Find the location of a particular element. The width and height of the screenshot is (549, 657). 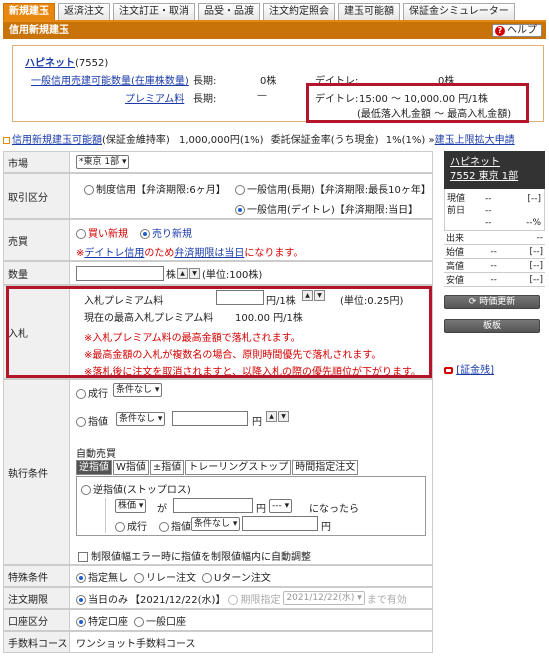

expiry-label: 注文期限 is located at coordinates (36, 598).